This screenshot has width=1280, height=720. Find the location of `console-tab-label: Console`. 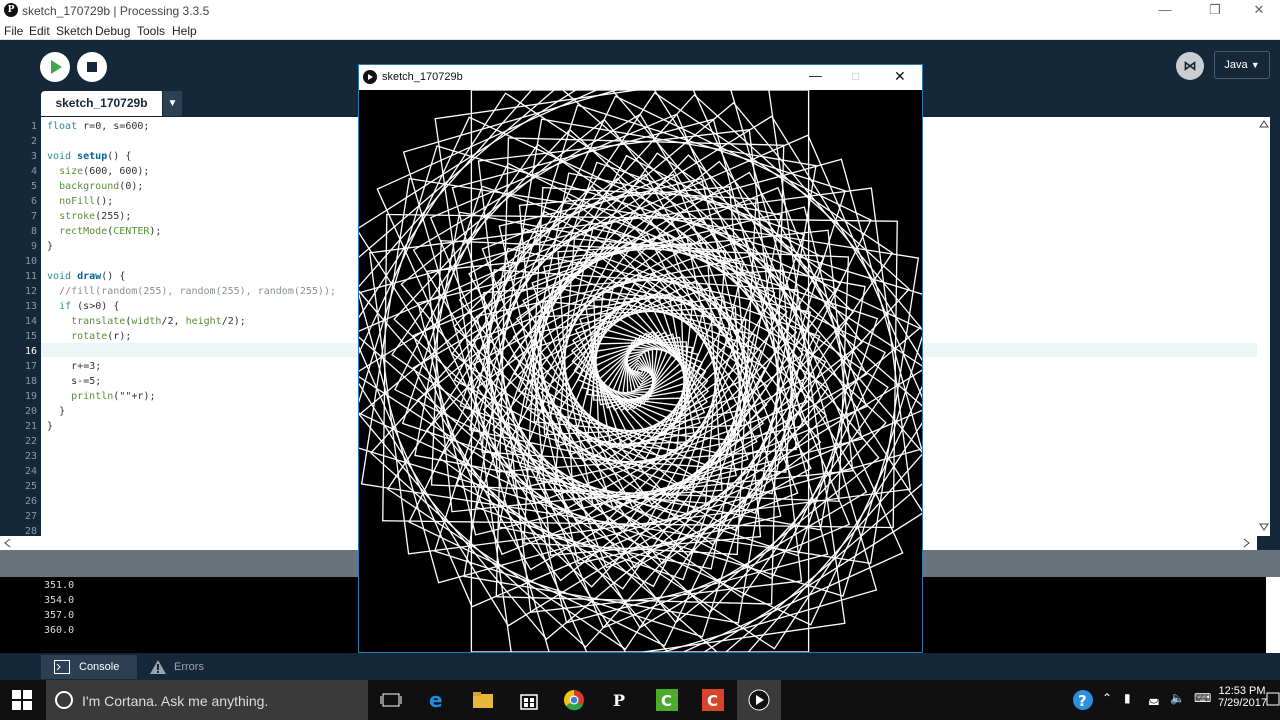

console-tab-label: Console is located at coordinates (99, 667).